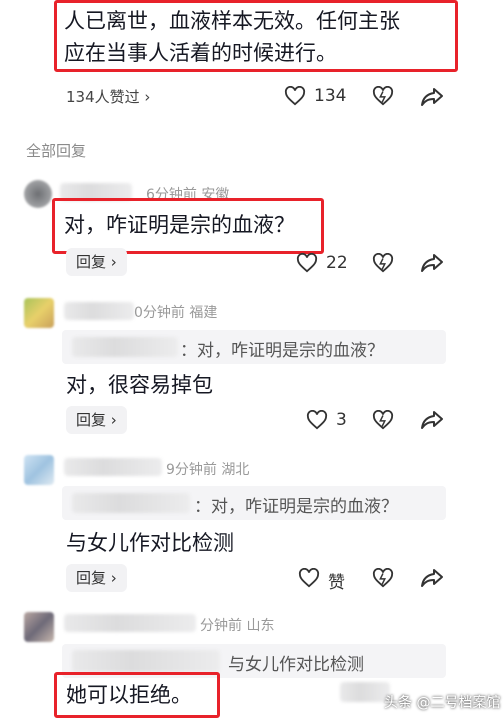  I want to click on watermark: 头条 @二号档案馆, so click(442, 703).